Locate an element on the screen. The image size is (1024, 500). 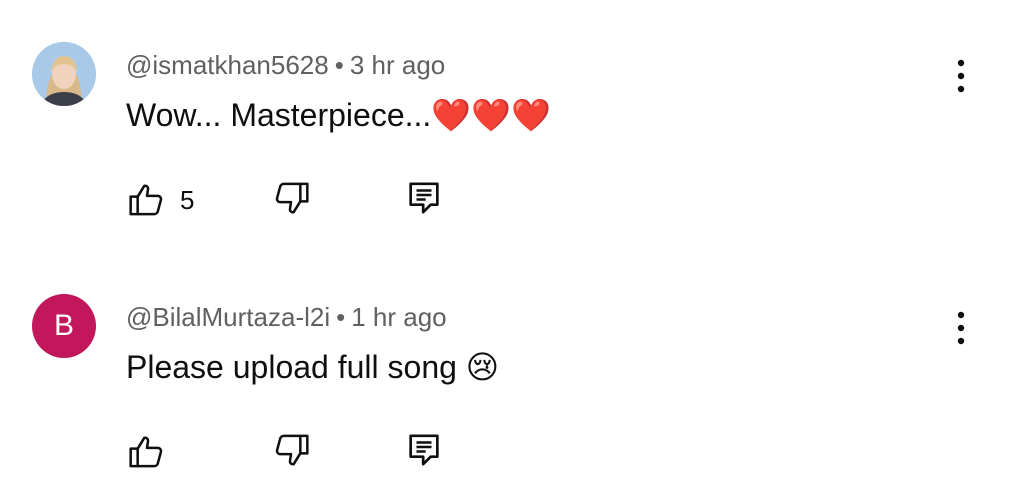
like-count: 5 is located at coordinates (187, 199).